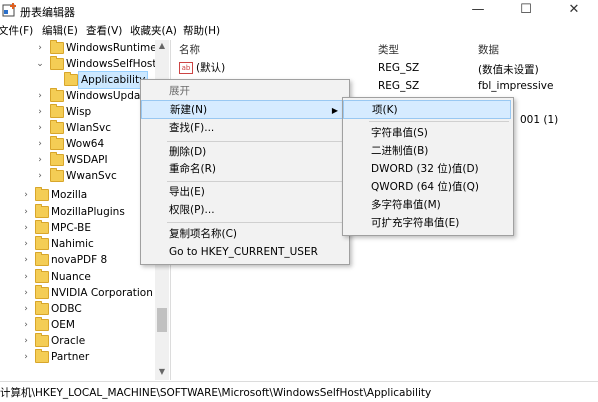 The width and height of the screenshot is (598, 402). I want to click on tree-item-label: WSDAPI, so click(87, 160).